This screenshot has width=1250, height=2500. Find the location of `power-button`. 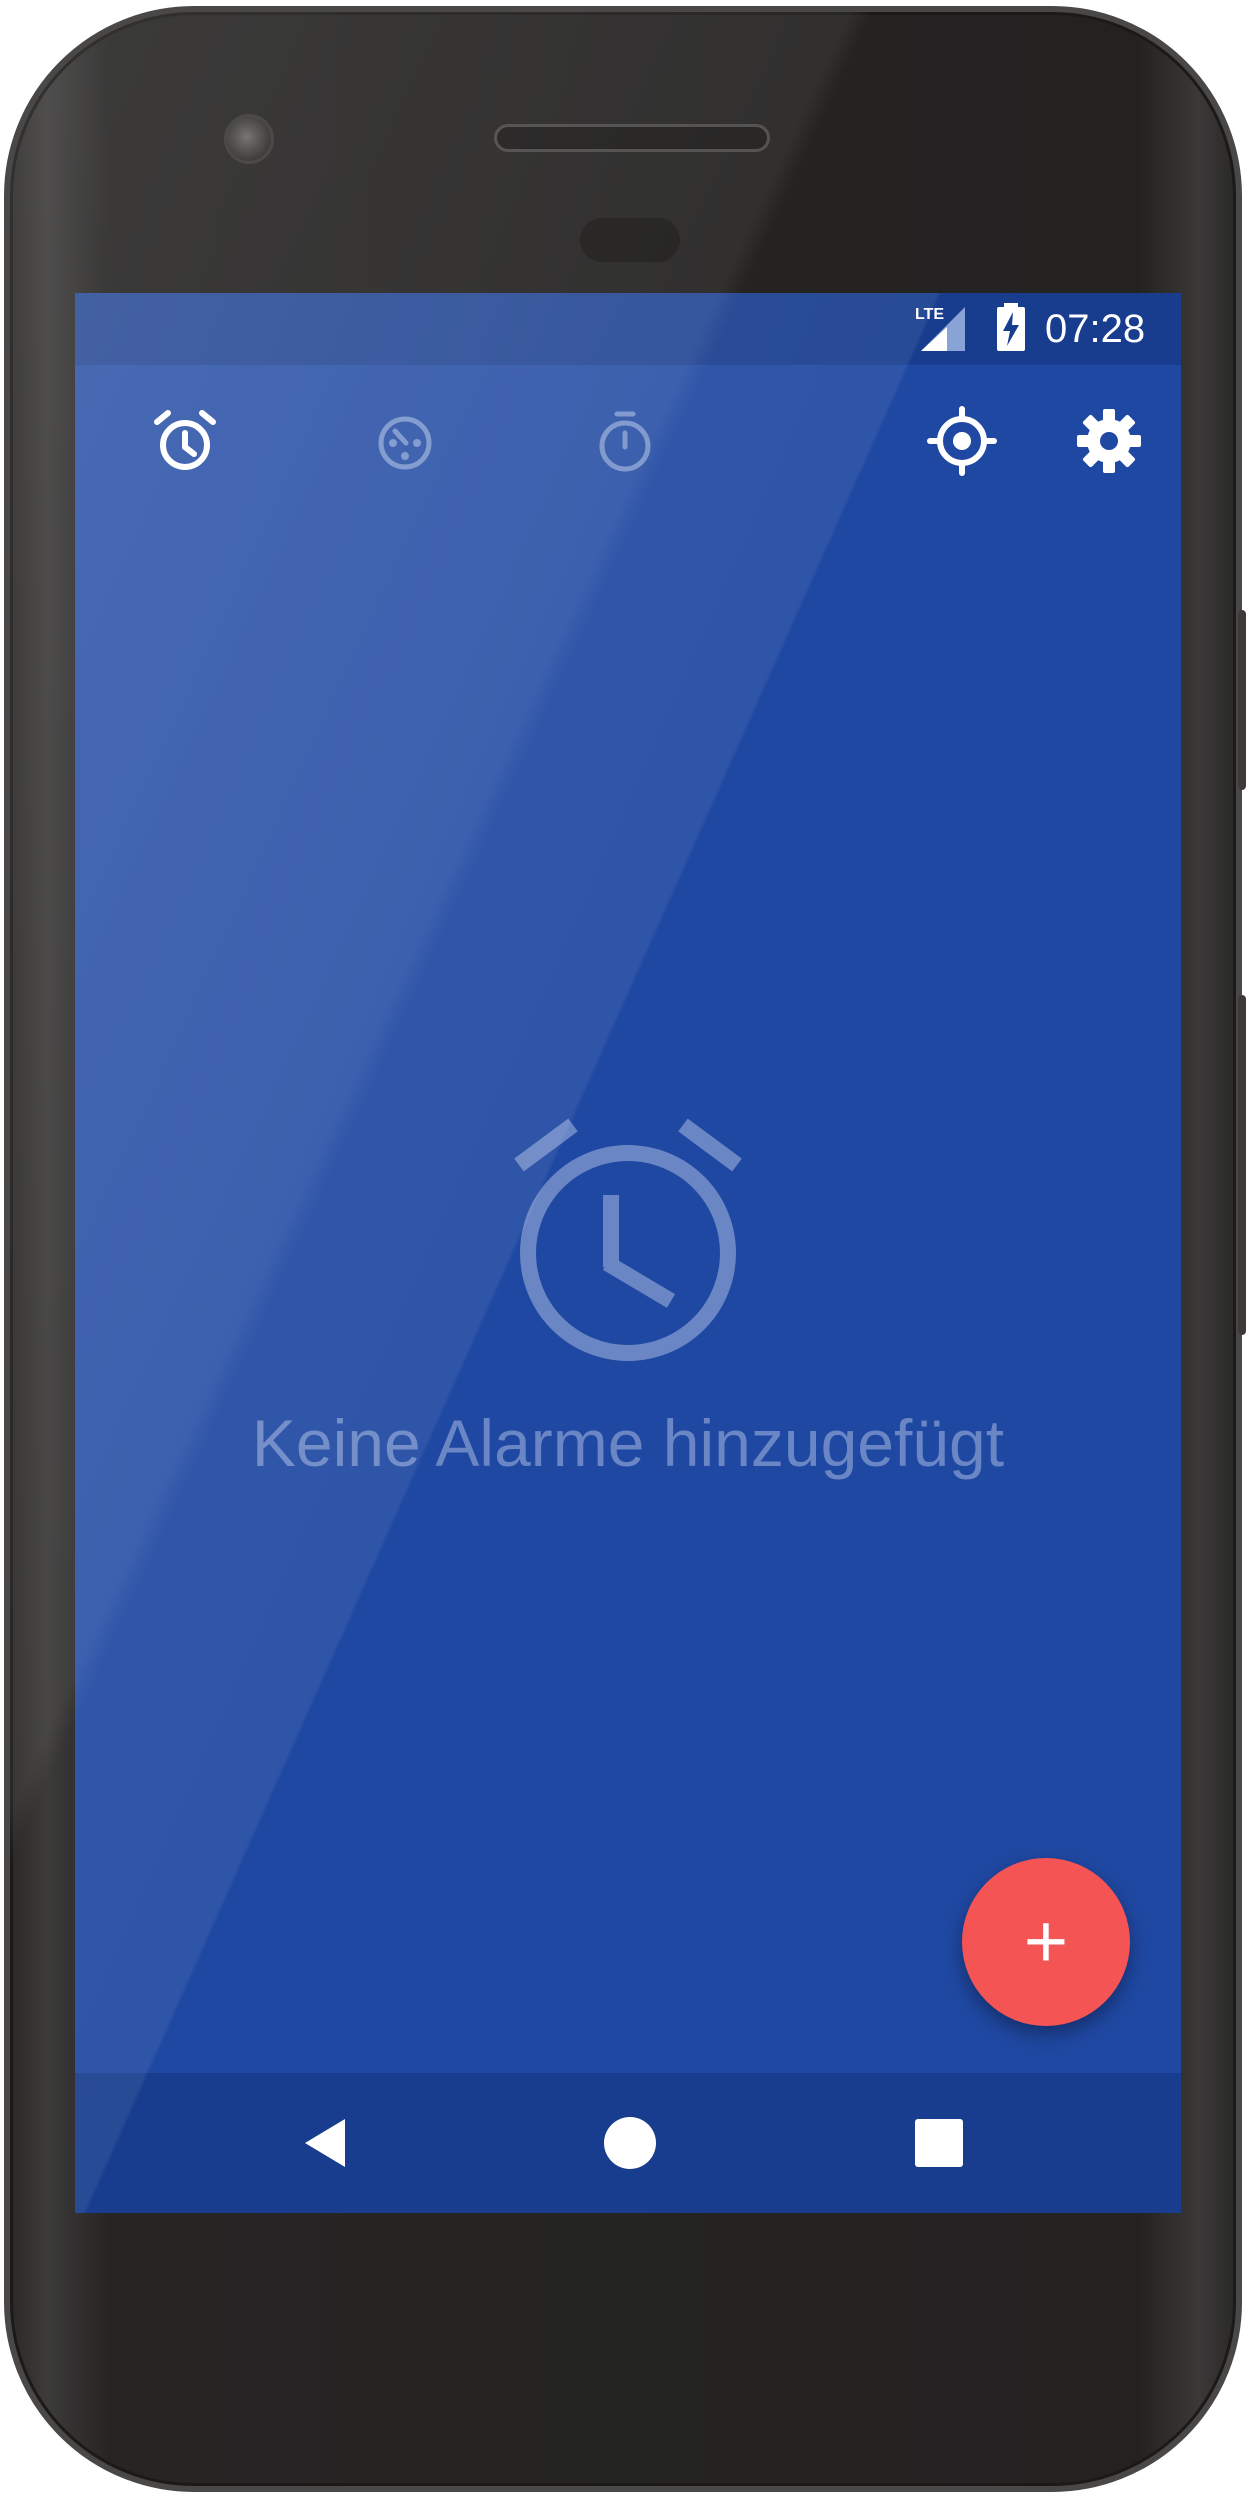

power-button is located at coordinates (1242, 700).